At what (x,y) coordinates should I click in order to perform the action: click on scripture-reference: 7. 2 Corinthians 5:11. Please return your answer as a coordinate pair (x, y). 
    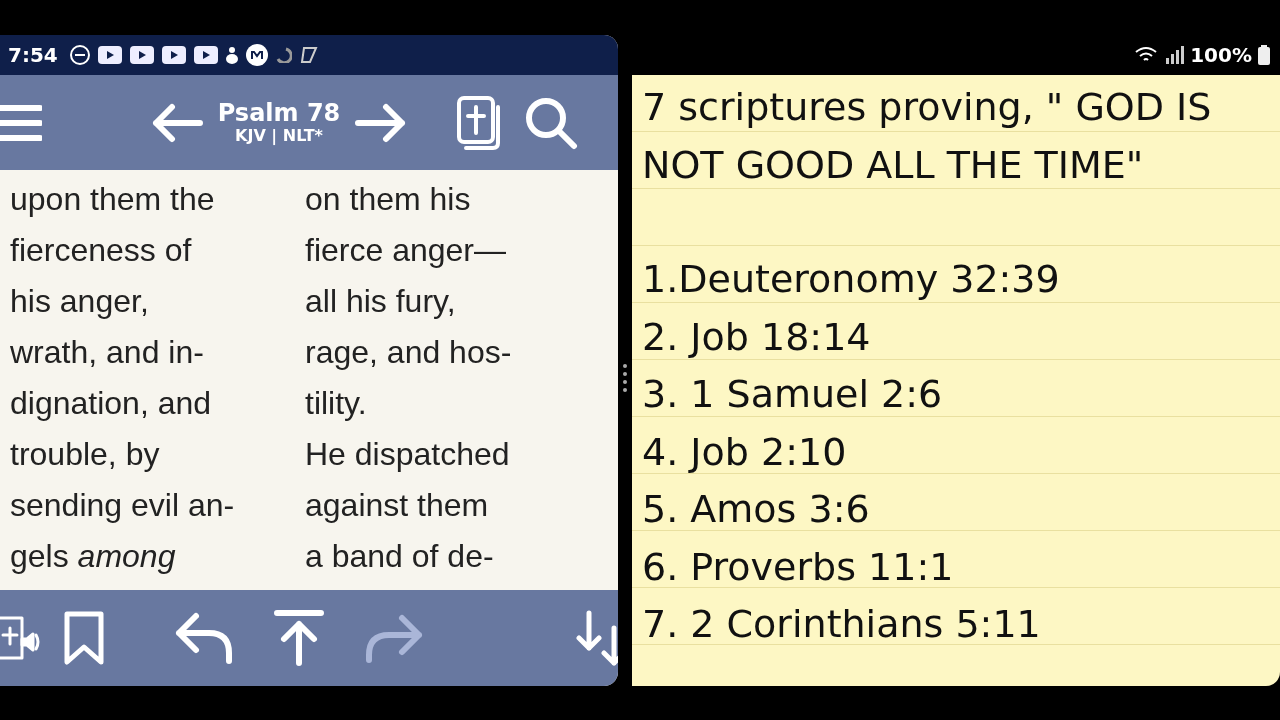
    Looking at the image, I should click on (842, 624).